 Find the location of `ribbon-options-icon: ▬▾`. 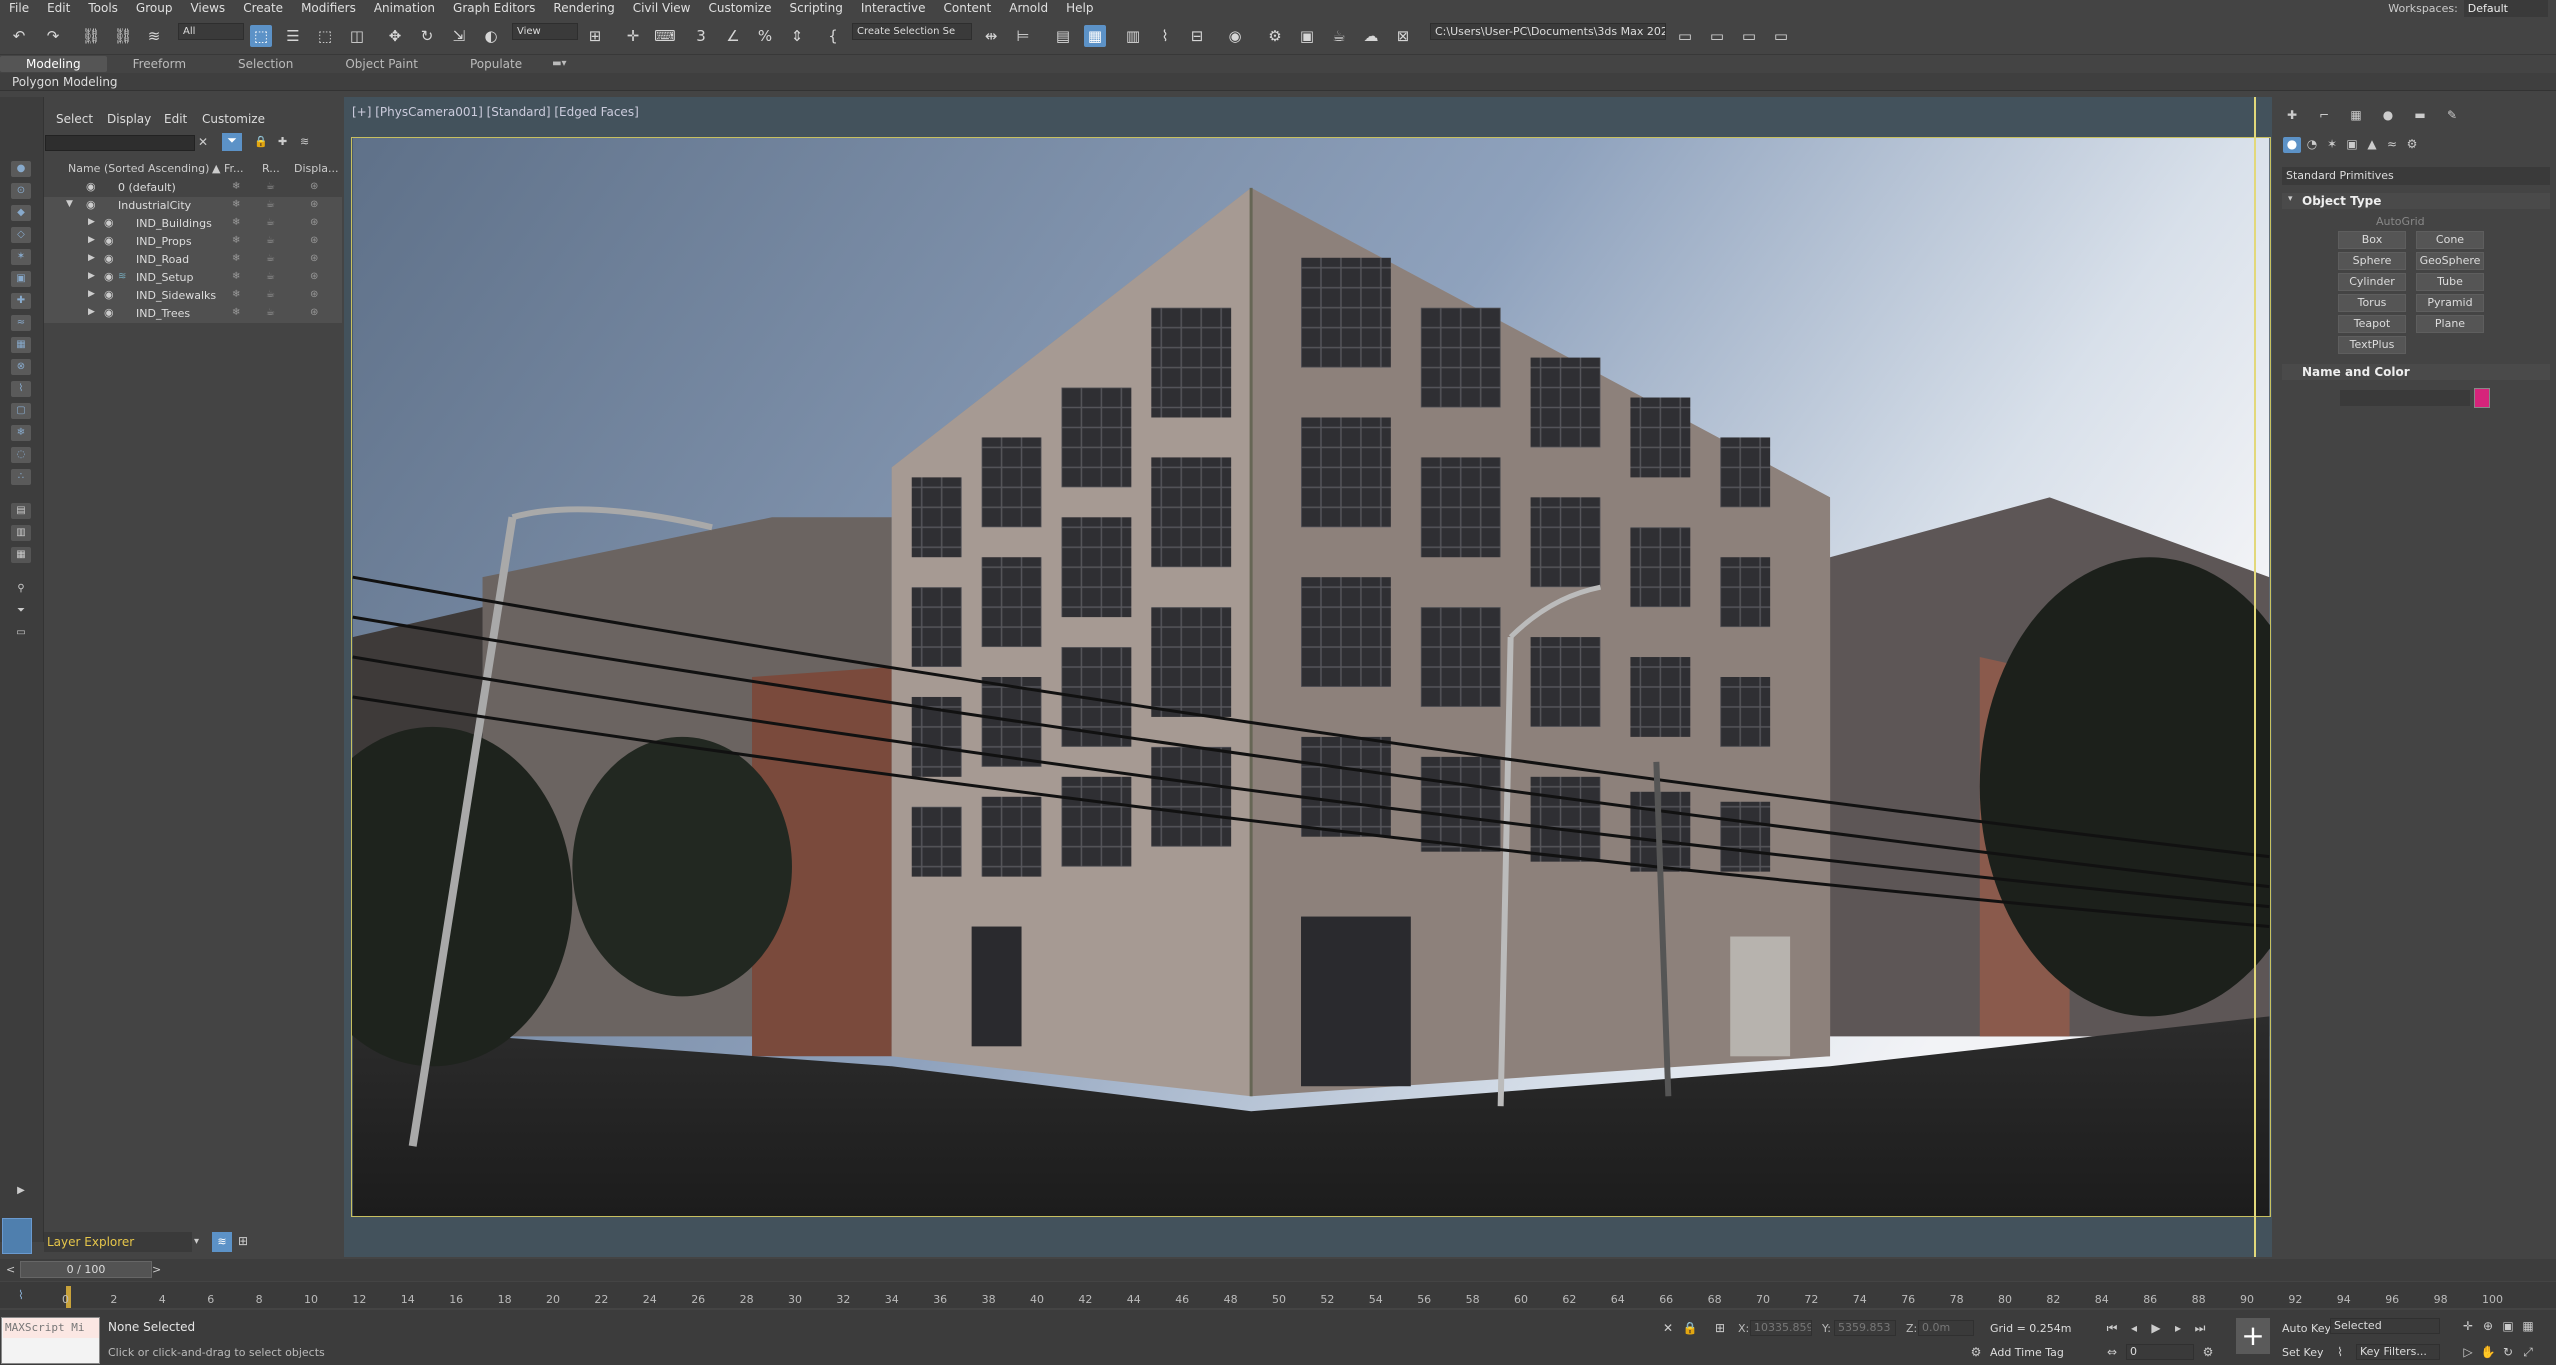

ribbon-options-icon: ▬▾ is located at coordinates (559, 64).